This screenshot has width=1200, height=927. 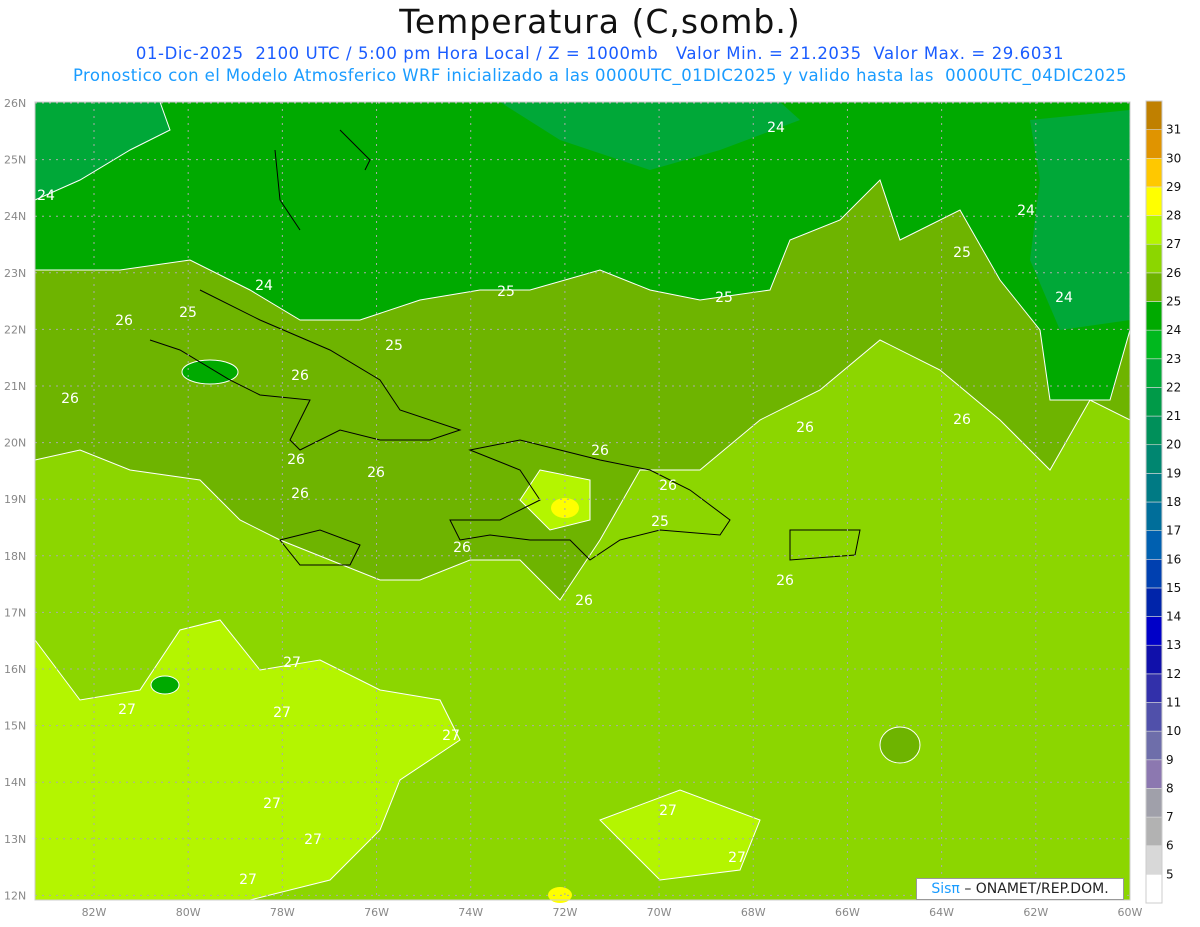 What do you see at coordinates (15, 273) in the screenshot?
I see `lat-tick-label: 23N` at bounding box center [15, 273].